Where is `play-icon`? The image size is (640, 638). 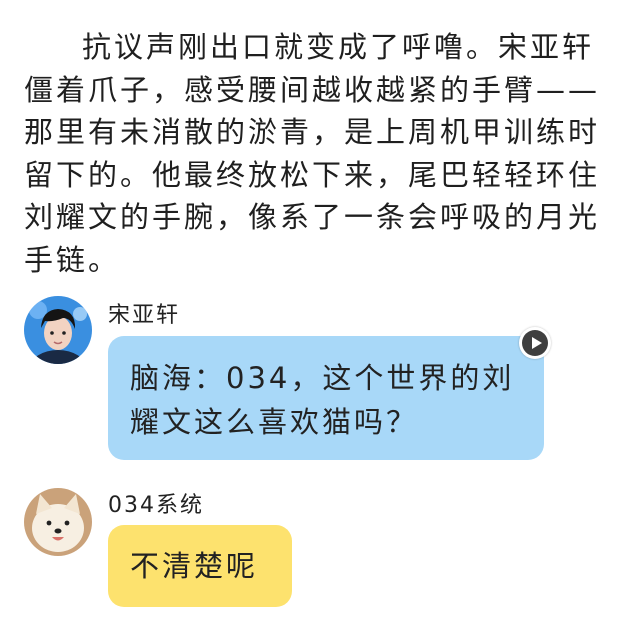
play-icon is located at coordinates (535, 343).